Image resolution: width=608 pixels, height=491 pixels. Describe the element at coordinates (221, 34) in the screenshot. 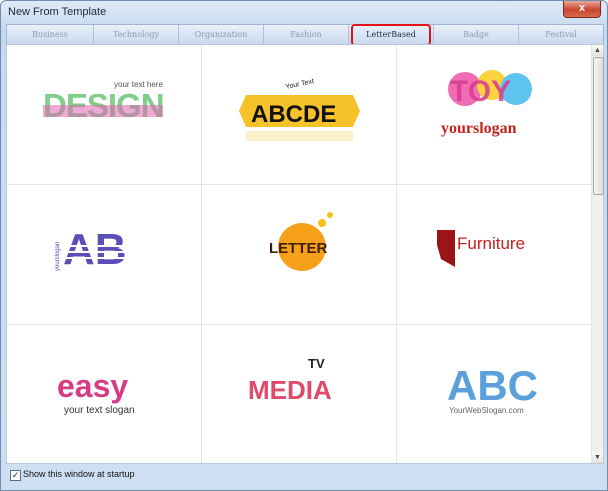

I see `tab-organization: Organization` at that location.